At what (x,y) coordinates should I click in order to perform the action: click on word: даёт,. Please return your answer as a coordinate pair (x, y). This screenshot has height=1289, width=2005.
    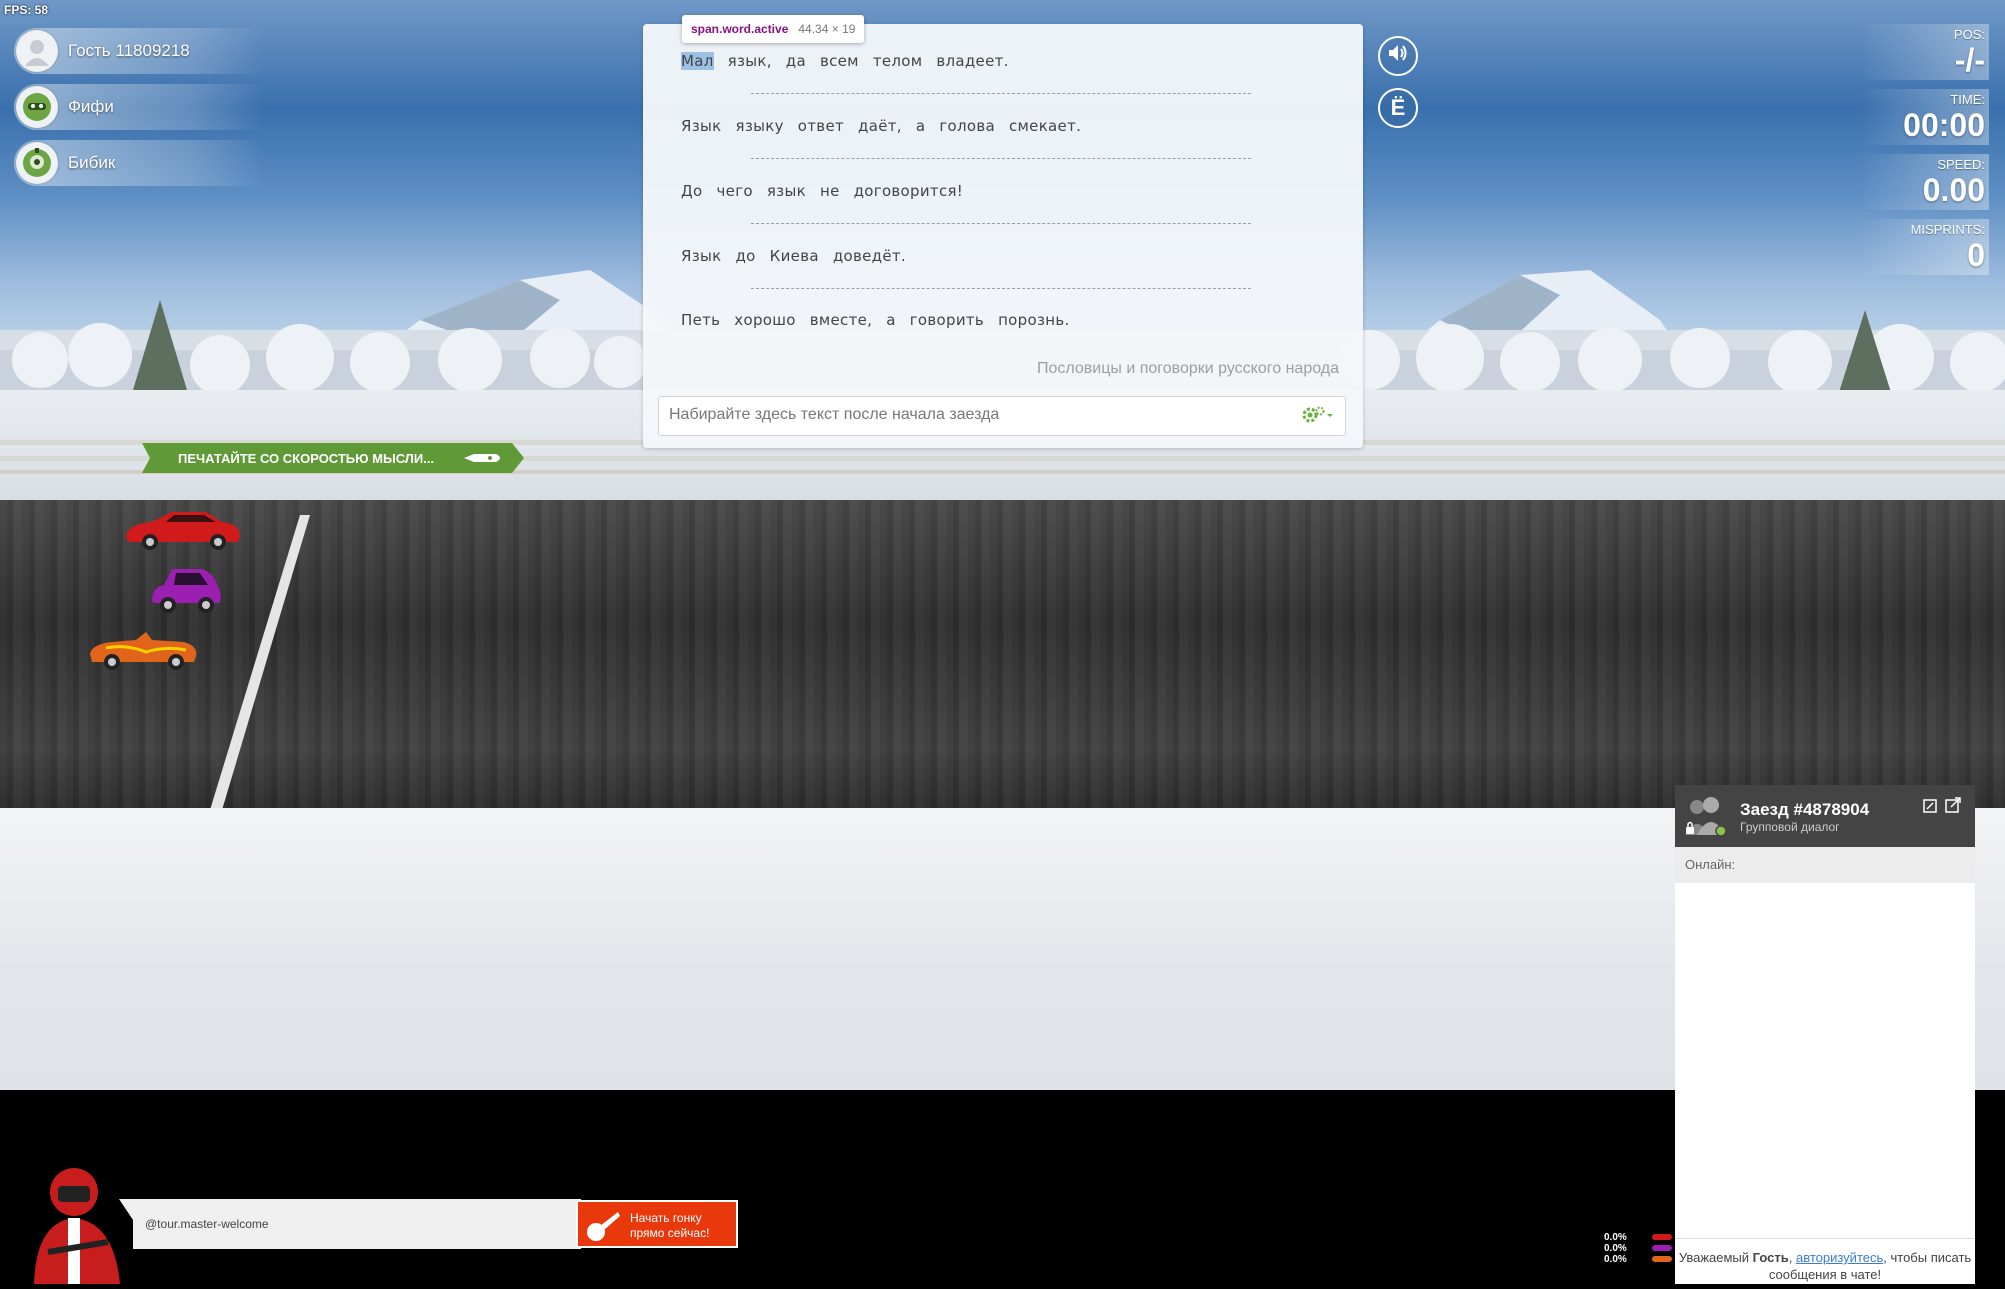
    Looking at the image, I should click on (880, 126).